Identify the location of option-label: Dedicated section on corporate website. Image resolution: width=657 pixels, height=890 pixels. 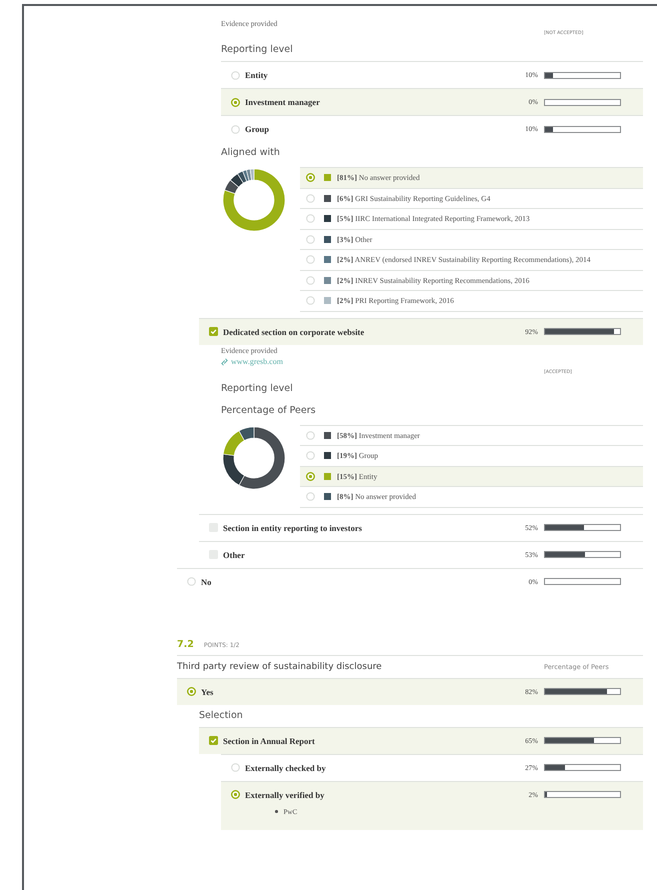
(294, 331).